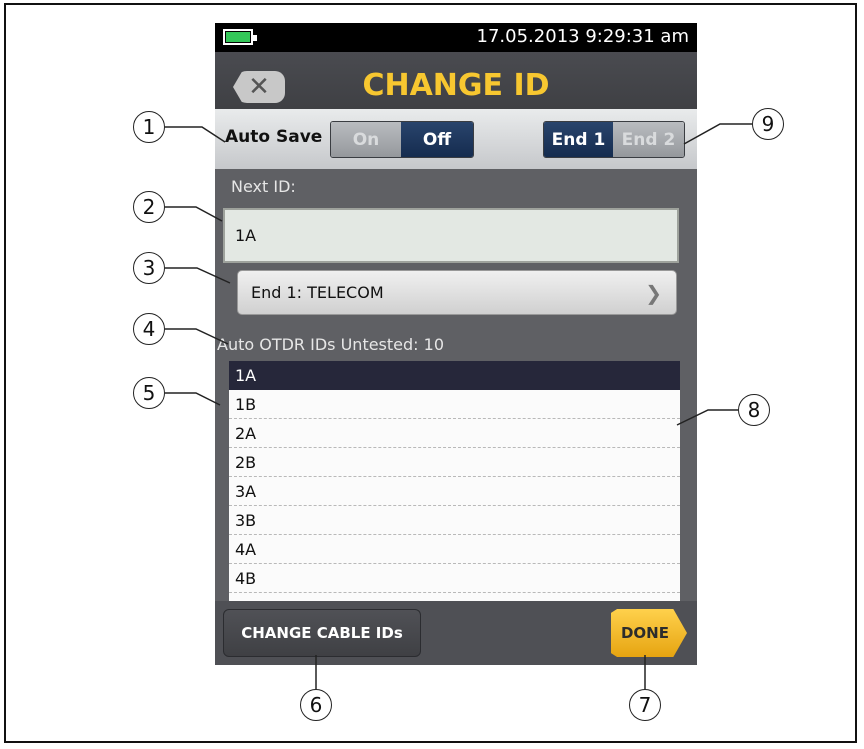  What do you see at coordinates (645, 705) in the screenshot?
I see `callout-7: 7` at bounding box center [645, 705].